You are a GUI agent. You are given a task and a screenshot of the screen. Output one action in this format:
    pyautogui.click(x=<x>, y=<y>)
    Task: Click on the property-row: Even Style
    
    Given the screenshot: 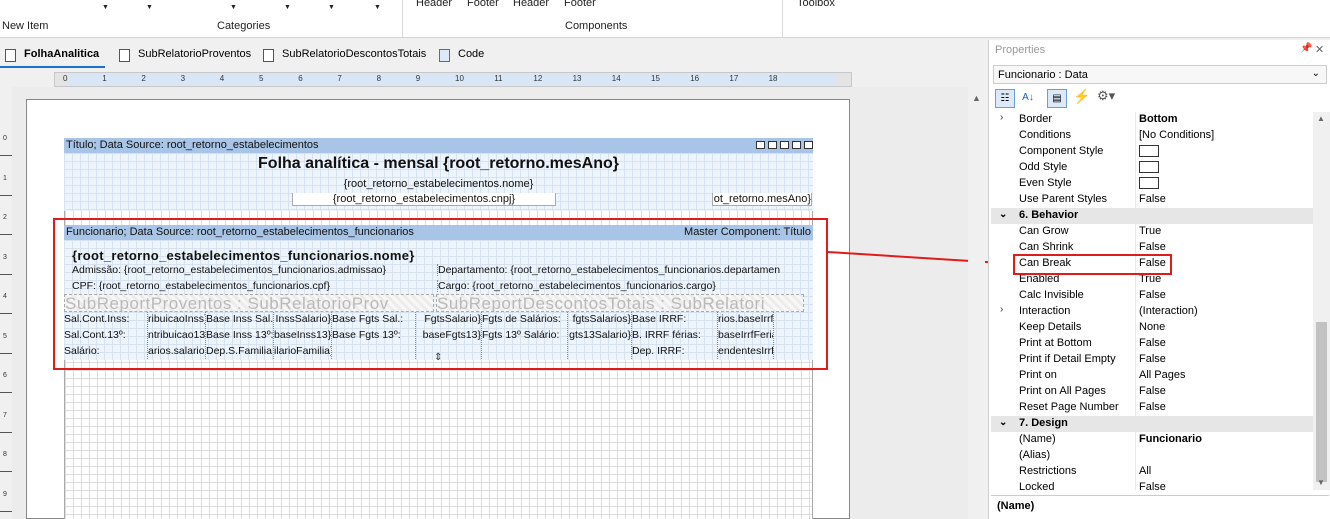 What is the action you would take?
    pyautogui.click(x=1152, y=184)
    